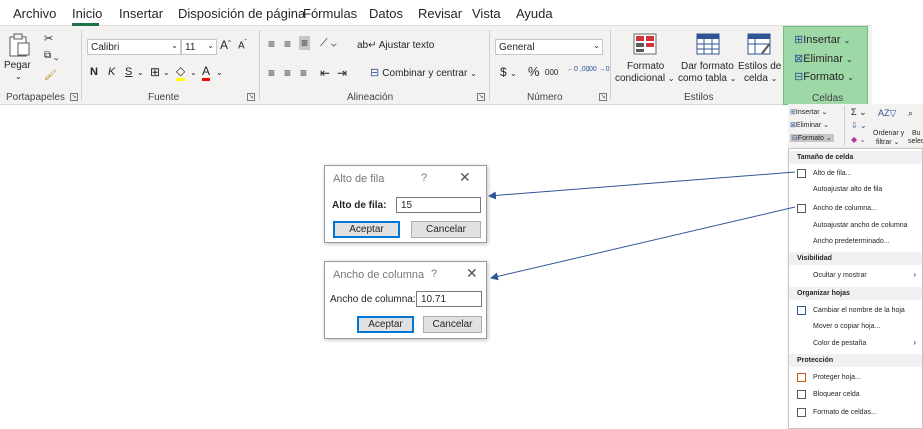 The width and height of the screenshot is (923, 429). What do you see at coordinates (643, 243) in the screenshot?
I see `arrow-to-col-dialog` at bounding box center [643, 243].